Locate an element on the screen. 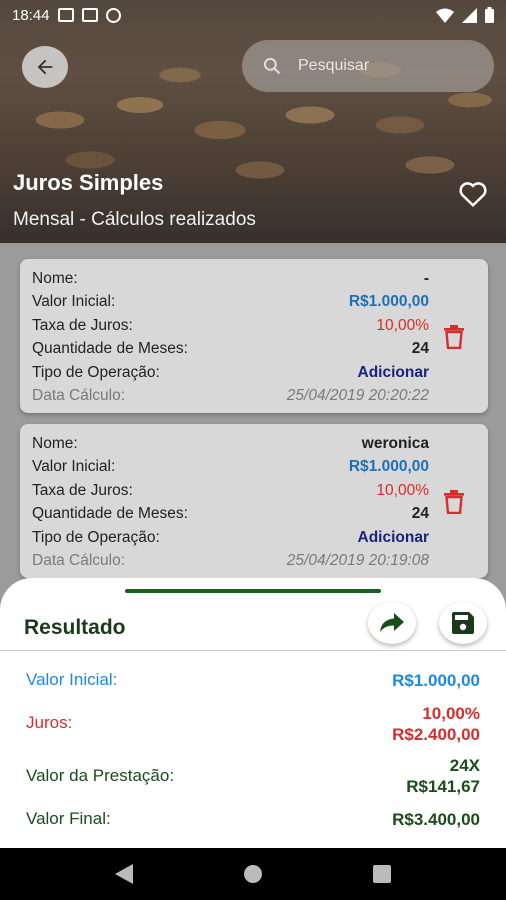  installment-amount: R$141,67 is located at coordinates (443, 786).